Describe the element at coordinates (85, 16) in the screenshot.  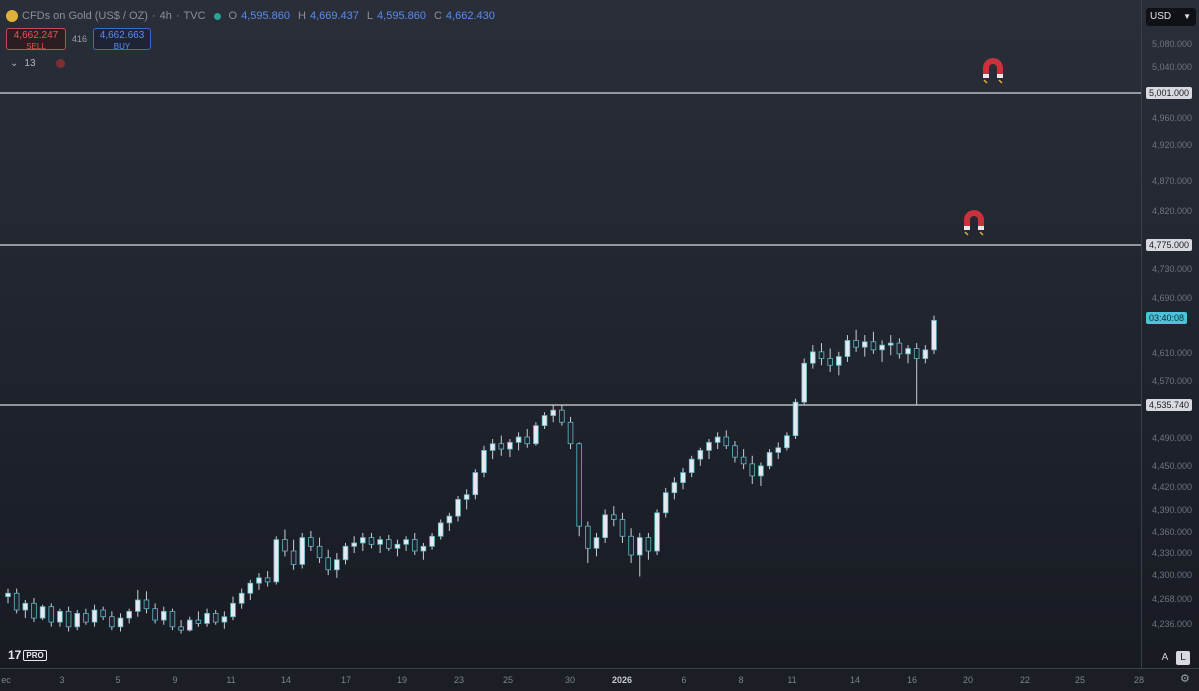
I see `symbol-name: CFDs on Gold (US$ / OZ)` at that location.